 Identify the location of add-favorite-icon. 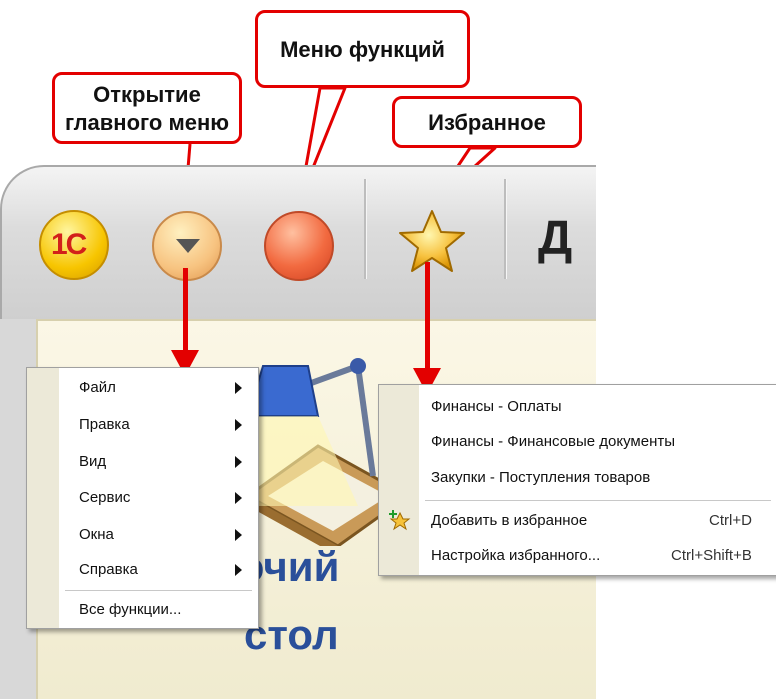
(400, 520).